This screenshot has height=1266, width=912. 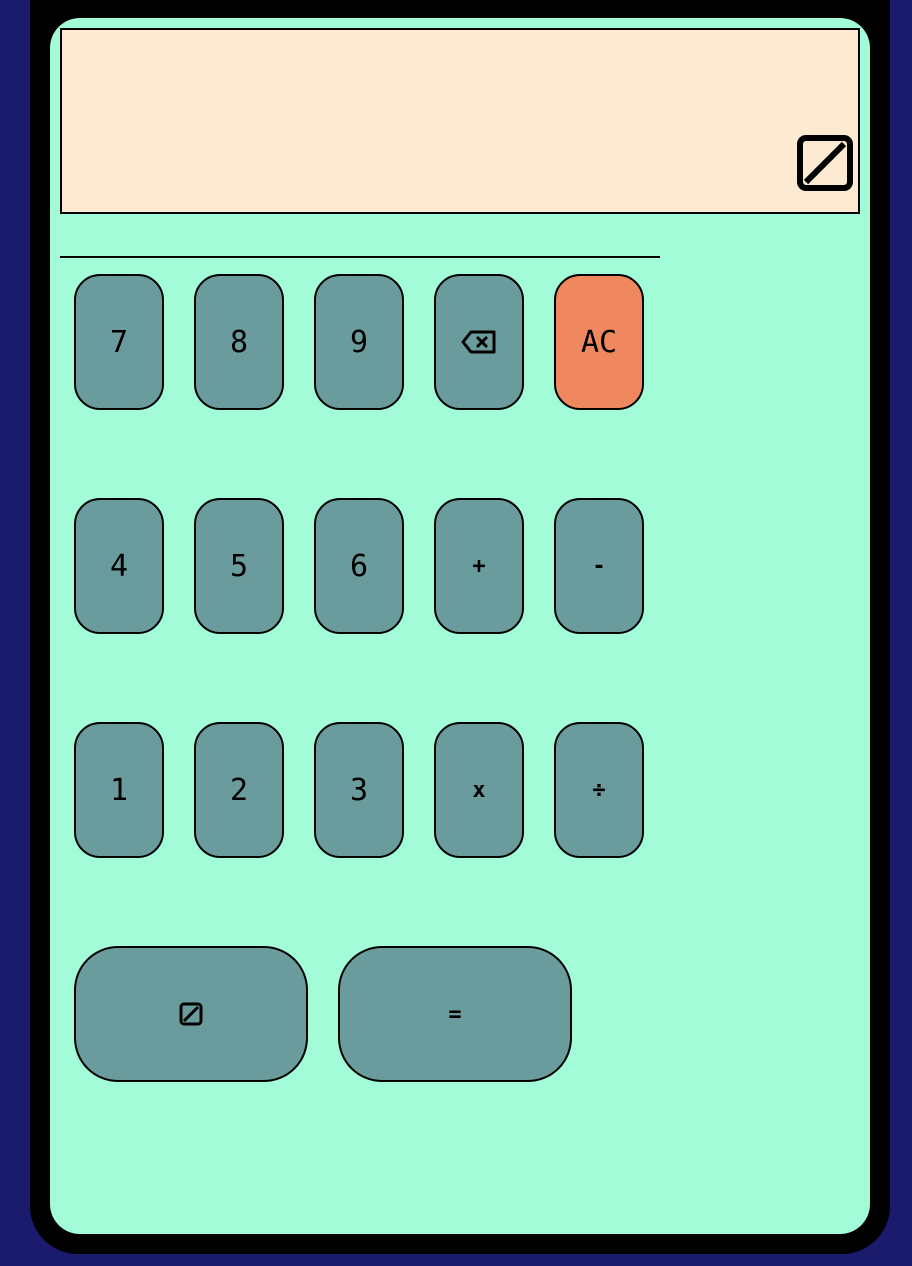 What do you see at coordinates (119, 566) in the screenshot?
I see `key-4: 4` at bounding box center [119, 566].